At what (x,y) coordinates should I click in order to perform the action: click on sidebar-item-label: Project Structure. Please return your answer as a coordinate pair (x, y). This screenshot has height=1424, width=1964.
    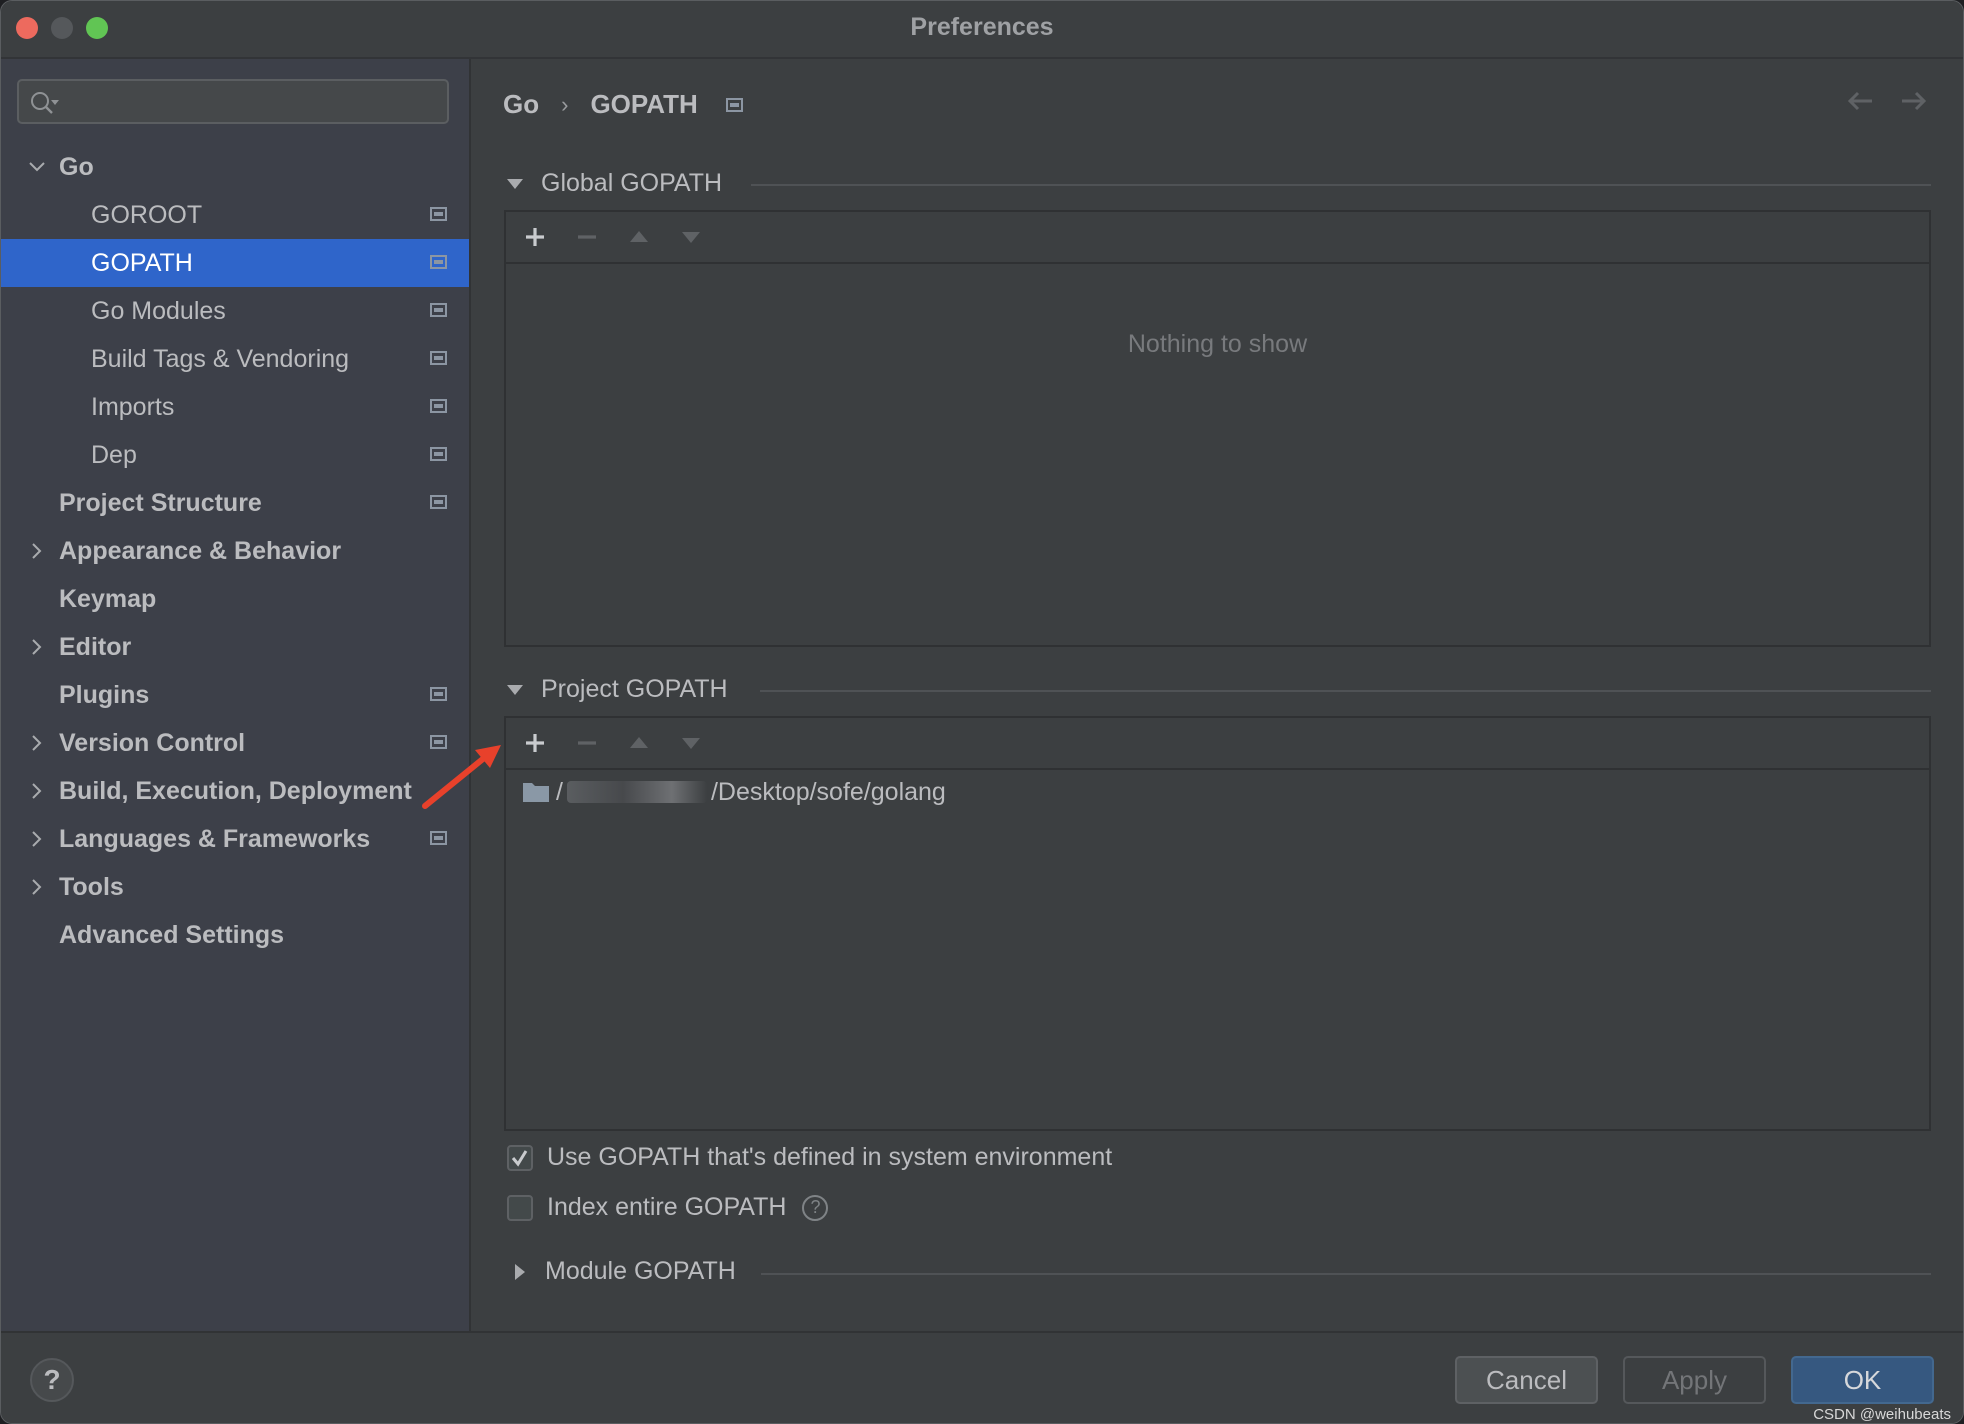
    Looking at the image, I should click on (160, 502).